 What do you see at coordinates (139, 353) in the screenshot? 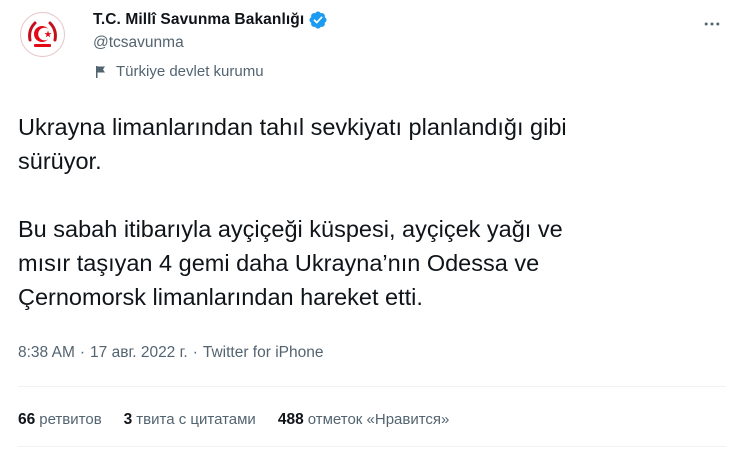
I see `tweet-date: 17 авг. 2022 г.` at bounding box center [139, 353].